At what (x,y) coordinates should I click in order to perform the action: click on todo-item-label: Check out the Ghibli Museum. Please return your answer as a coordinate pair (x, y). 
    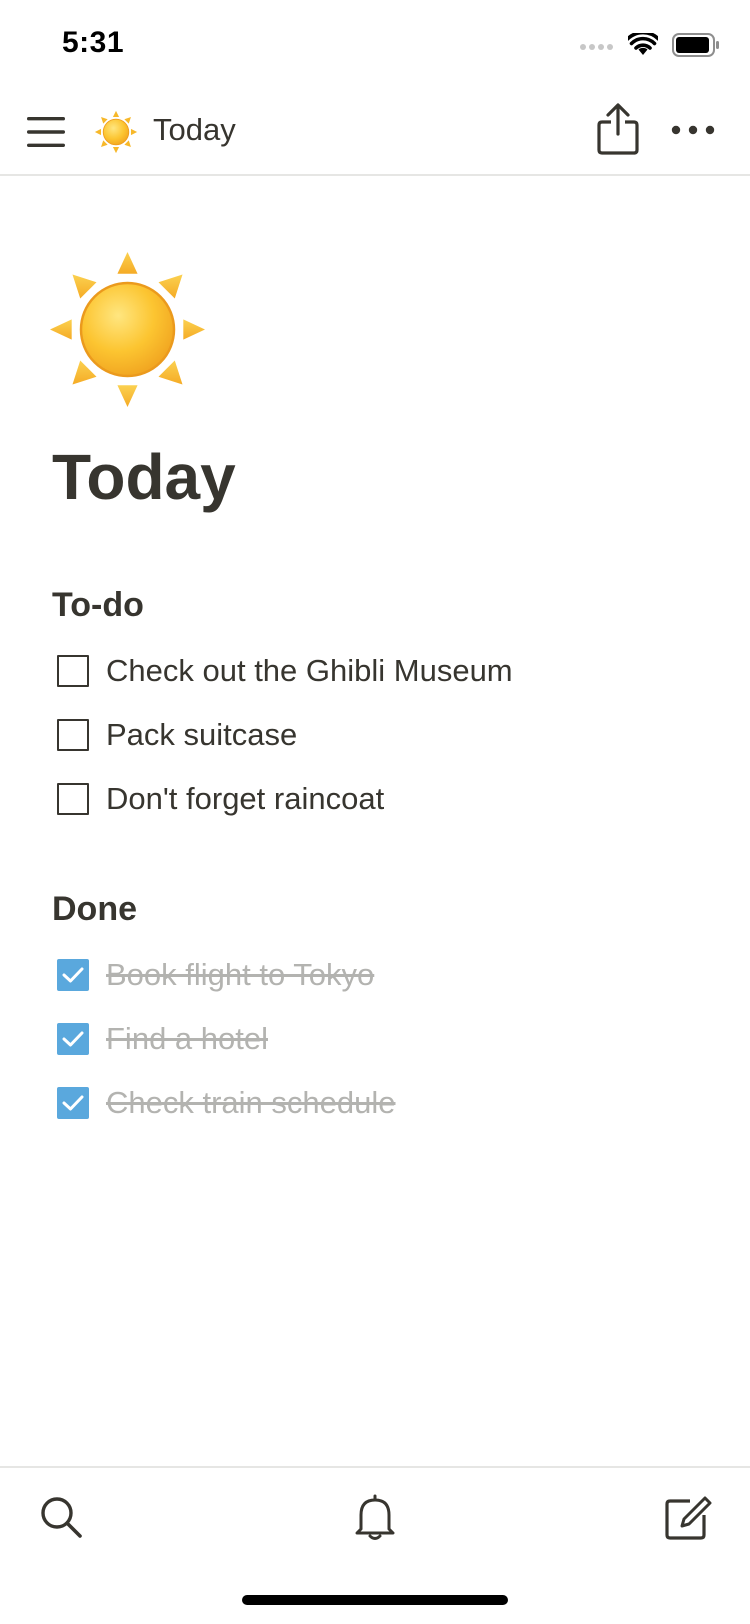
    Looking at the image, I should click on (309, 671).